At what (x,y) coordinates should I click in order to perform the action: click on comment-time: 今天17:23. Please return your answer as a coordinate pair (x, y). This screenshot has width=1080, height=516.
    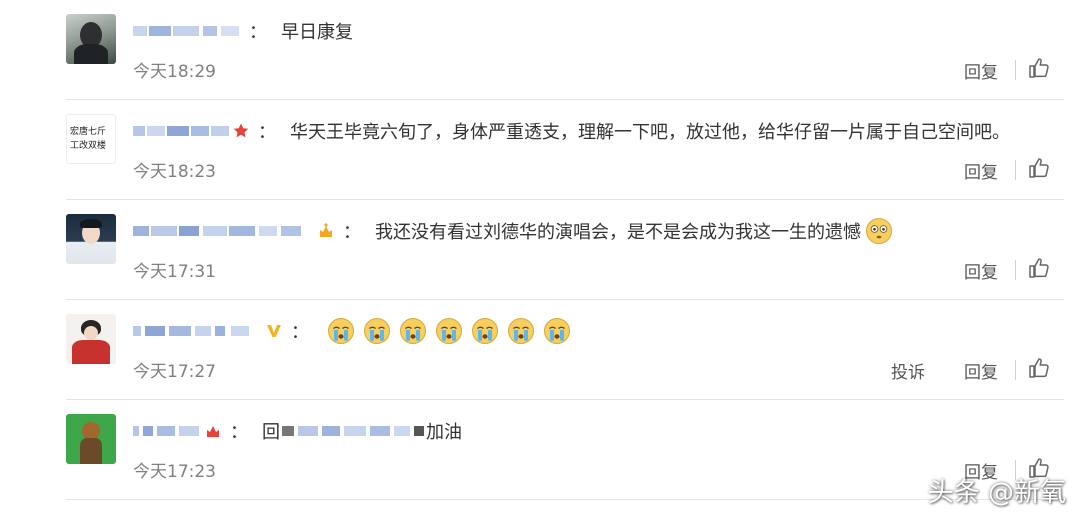
    Looking at the image, I should click on (174, 472).